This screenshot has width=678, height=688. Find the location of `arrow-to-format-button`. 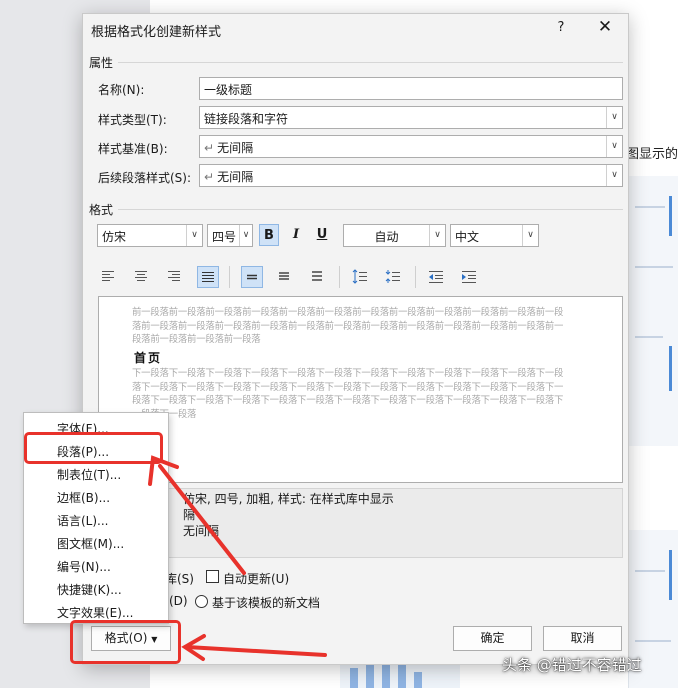

arrow-to-format-button is located at coordinates (254, 647).